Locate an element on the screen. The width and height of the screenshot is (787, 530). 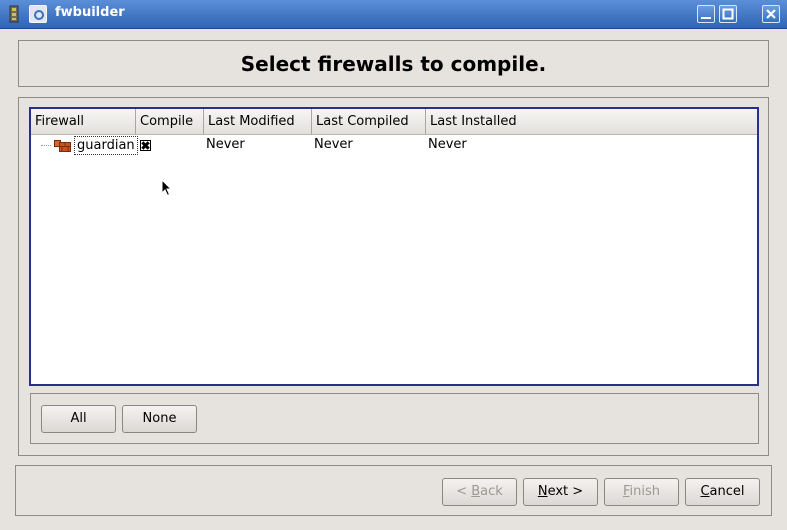
last-modified-value: Never is located at coordinates (225, 144).